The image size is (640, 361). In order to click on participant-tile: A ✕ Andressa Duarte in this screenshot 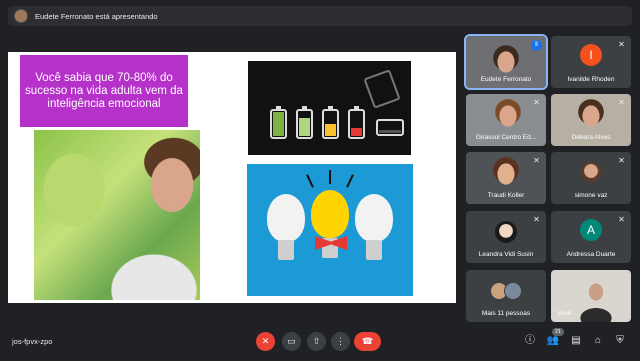, I will do `click(591, 237)`.